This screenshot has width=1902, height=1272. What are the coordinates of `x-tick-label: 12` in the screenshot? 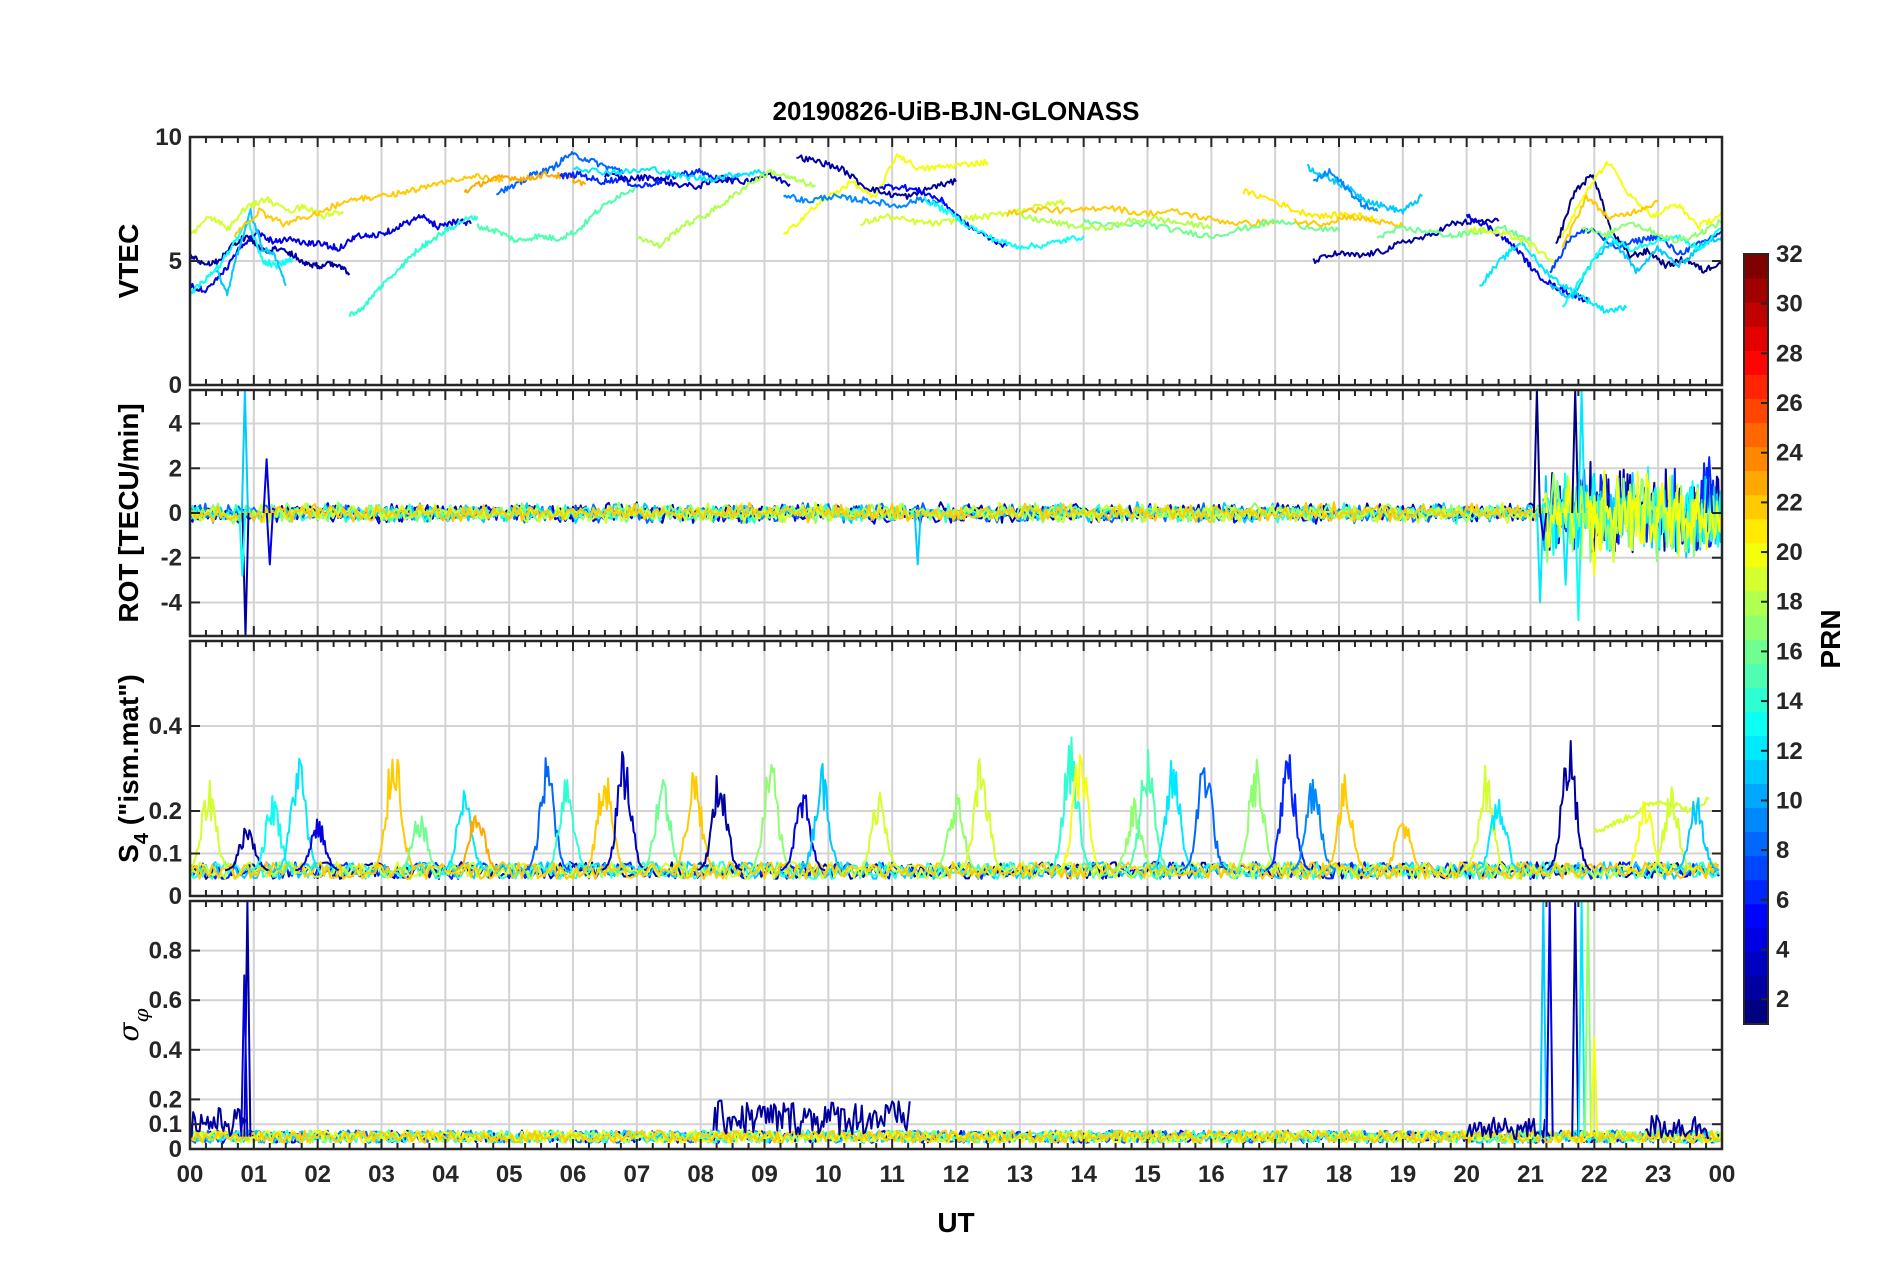 It's located at (956, 1174).